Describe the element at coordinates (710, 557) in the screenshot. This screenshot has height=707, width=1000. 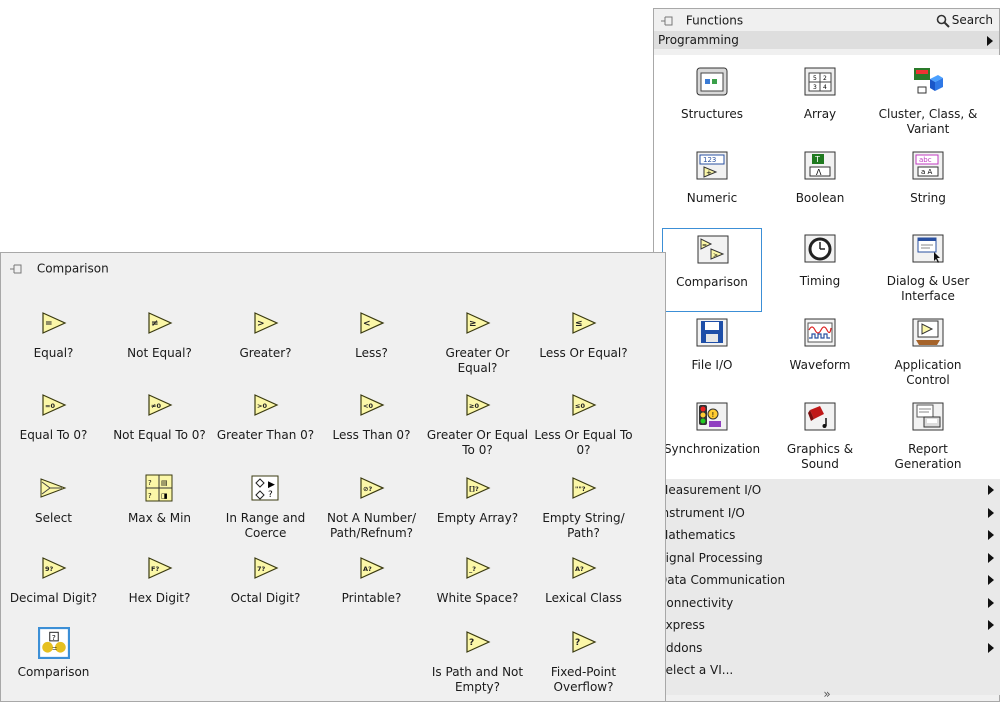
I see `subcategory-label: Signal Processing` at that location.